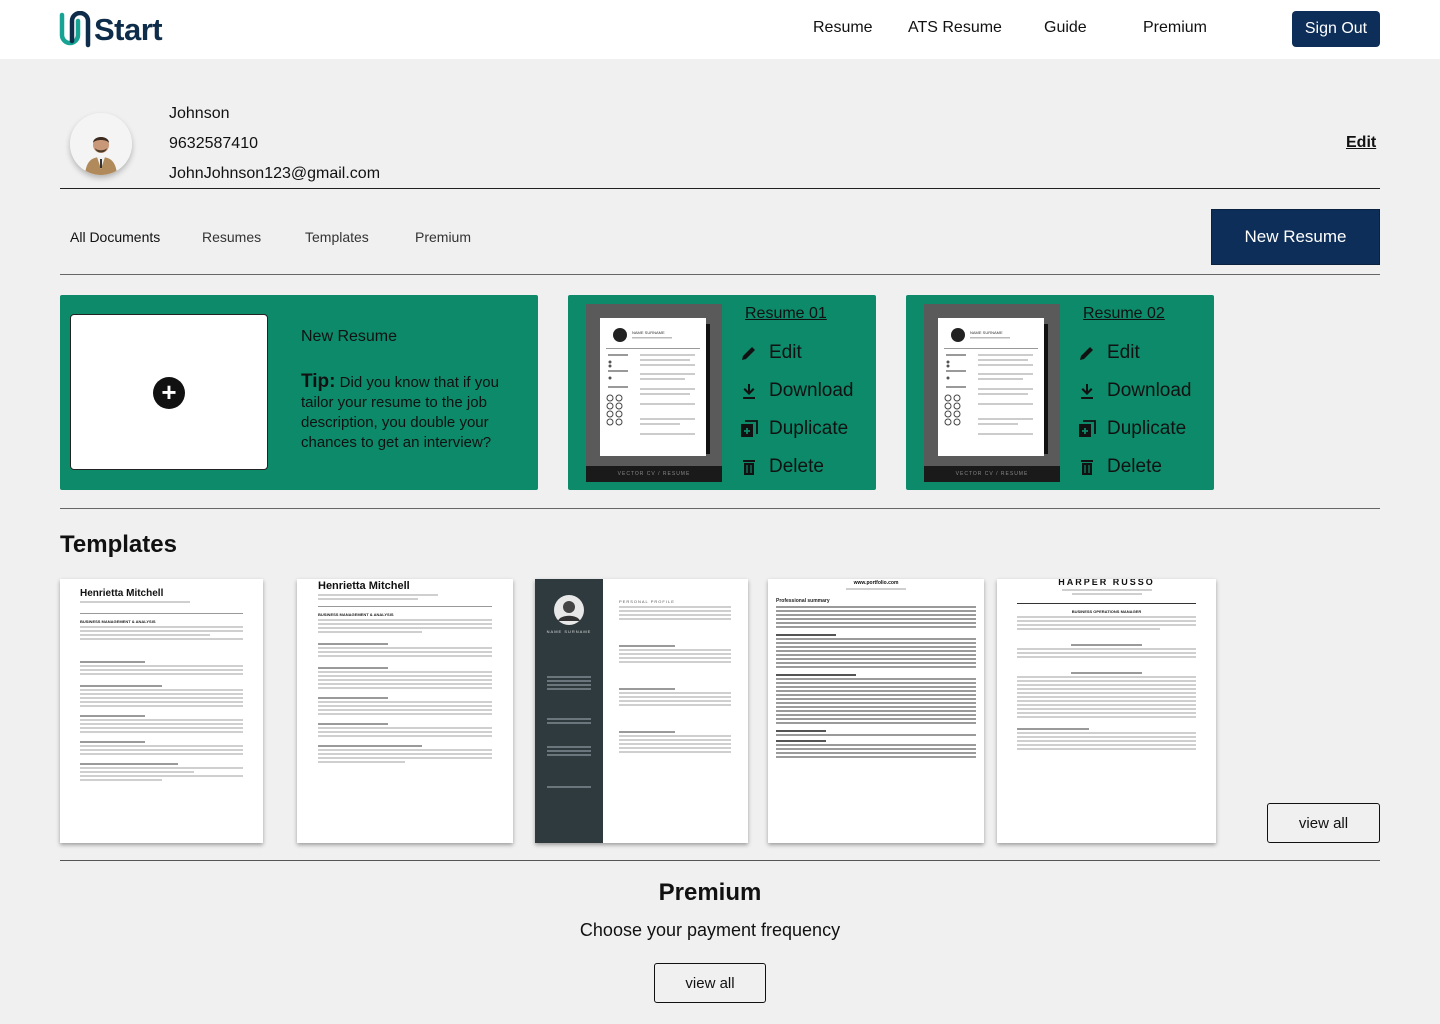 The image size is (1440, 1024). I want to click on template-name: HARPER RUSSO, so click(1106, 583).